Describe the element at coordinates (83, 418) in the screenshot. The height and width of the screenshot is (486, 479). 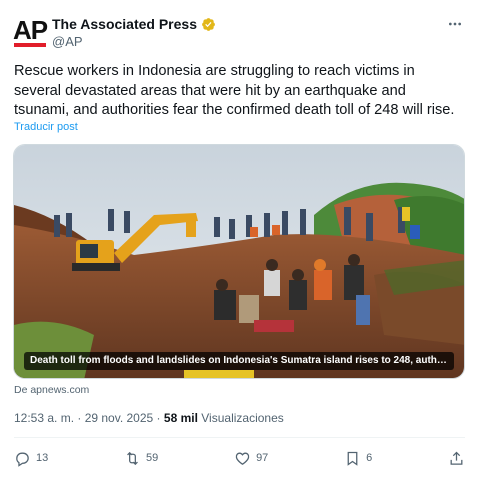
I see `timestamp: 12:53 a. m. · 29 nov. 2025` at that location.